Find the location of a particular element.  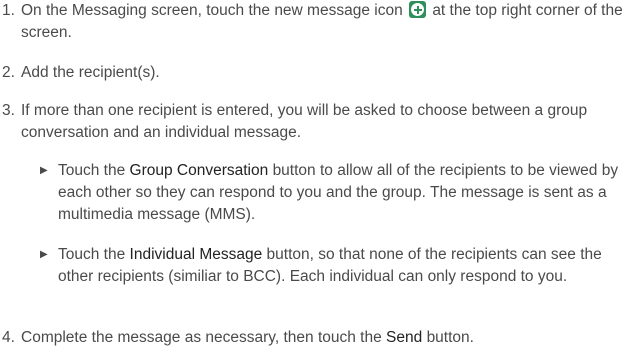

new-message-icon is located at coordinates (417, 9).